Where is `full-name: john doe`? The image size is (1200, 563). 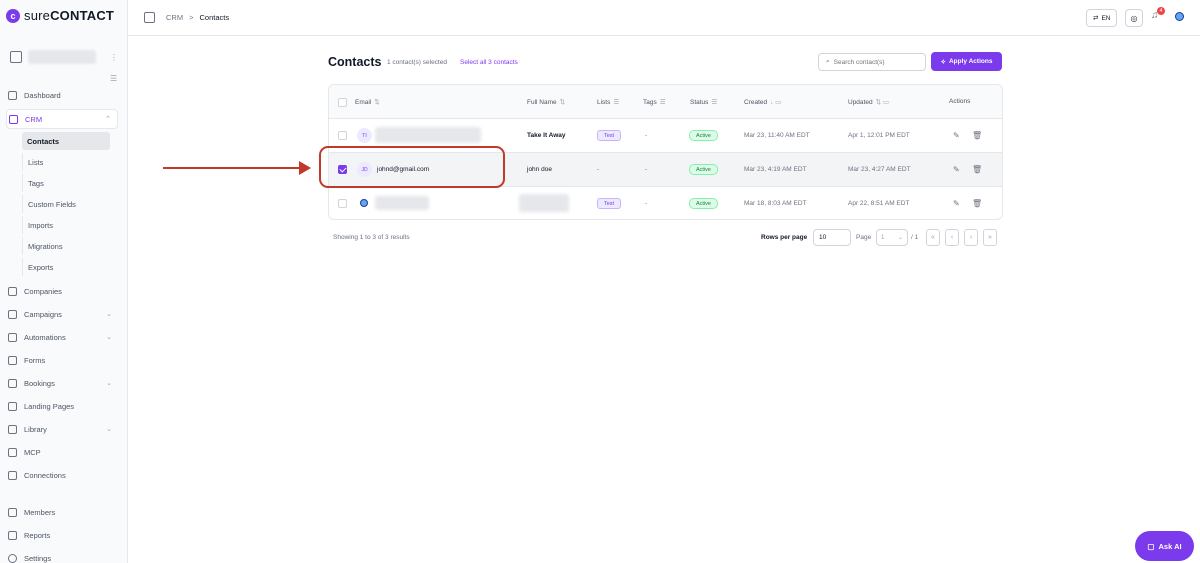
full-name: john doe is located at coordinates (539, 169).